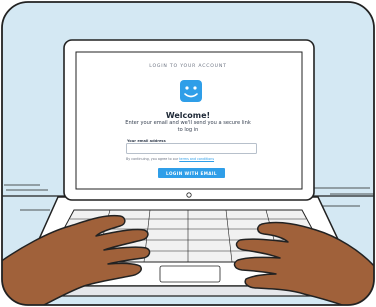 The height and width of the screenshot is (307, 376). What do you see at coordinates (188, 66) in the screenshot?
I see `page-header: LOGIN TO YOUR ACCOUNT` at bounding box center [188, 66].